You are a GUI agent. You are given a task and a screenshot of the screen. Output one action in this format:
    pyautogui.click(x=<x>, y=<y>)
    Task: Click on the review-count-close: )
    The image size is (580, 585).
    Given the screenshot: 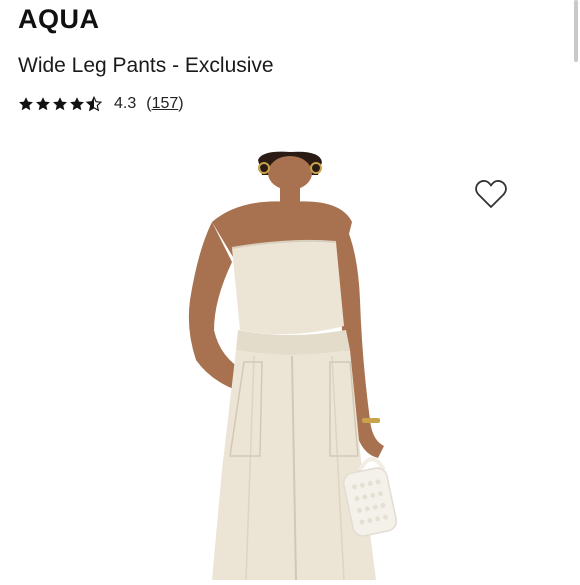 What is the action you would take?
    pyautogui.click(x=181, y=103)
    